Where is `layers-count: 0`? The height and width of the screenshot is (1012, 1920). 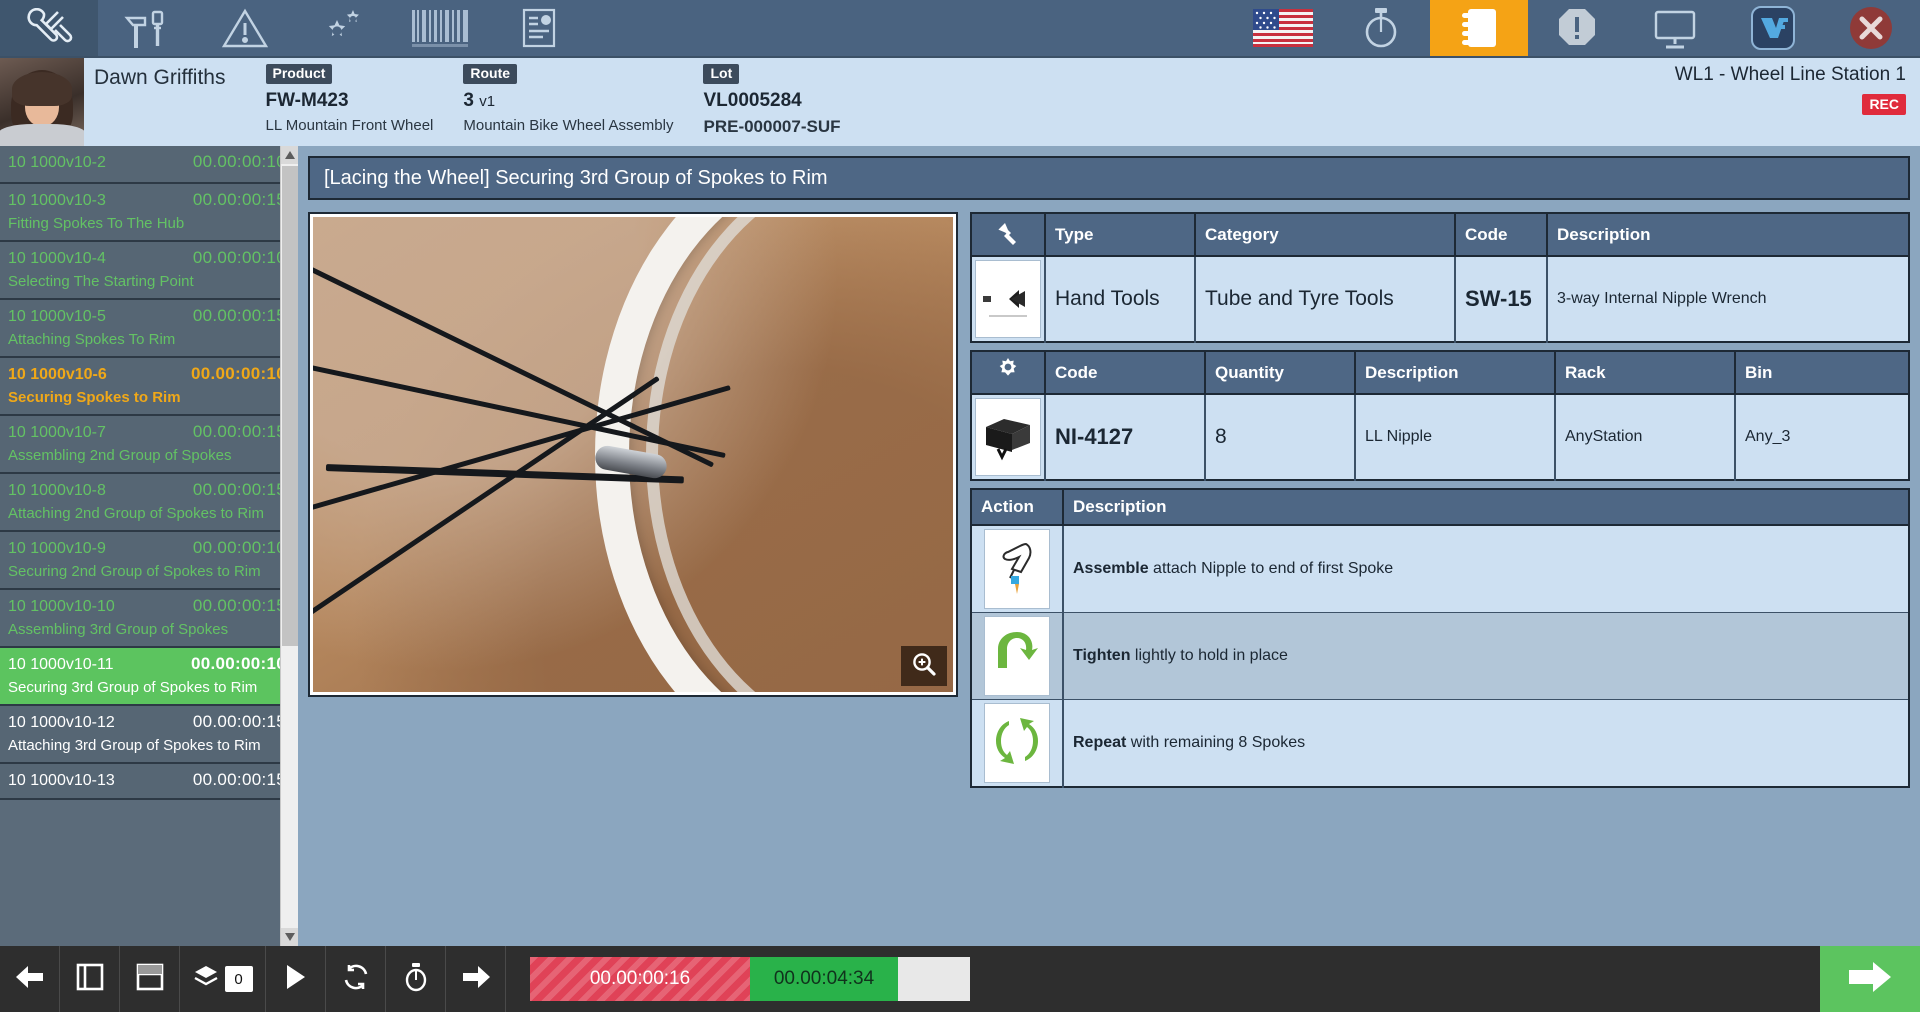
layers-count: 0 is located at coordinates (238, 979).